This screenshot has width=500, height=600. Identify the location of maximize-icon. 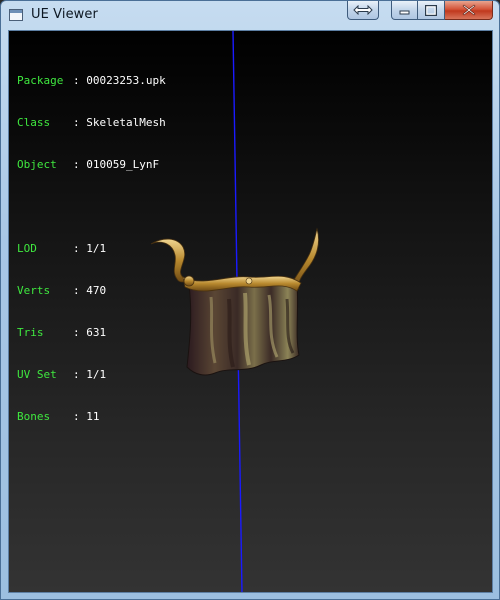
(431, 10).